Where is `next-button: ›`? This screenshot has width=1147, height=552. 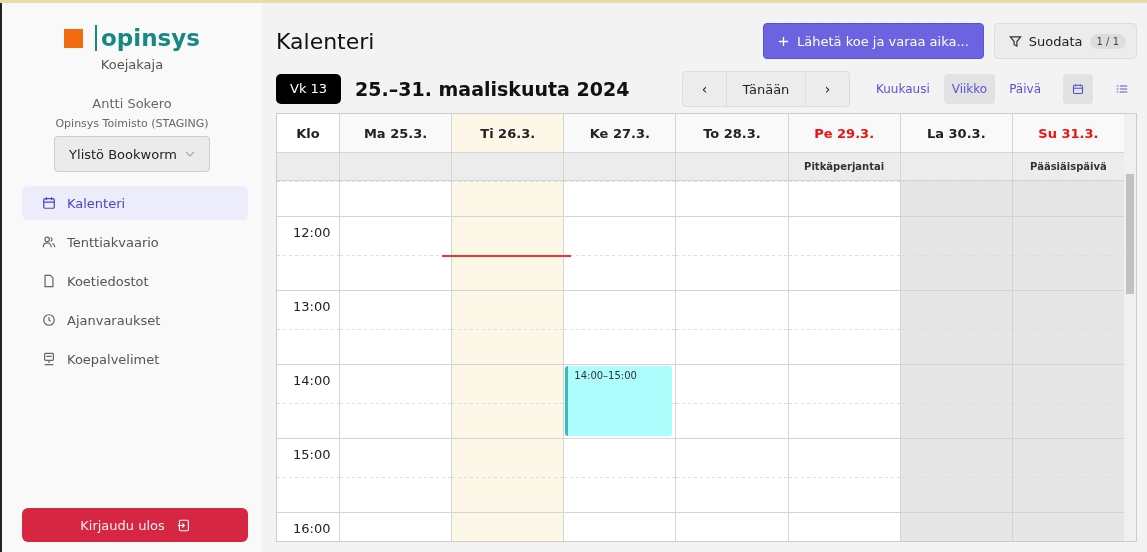 next-button: › is located at coordinates (827, 89).